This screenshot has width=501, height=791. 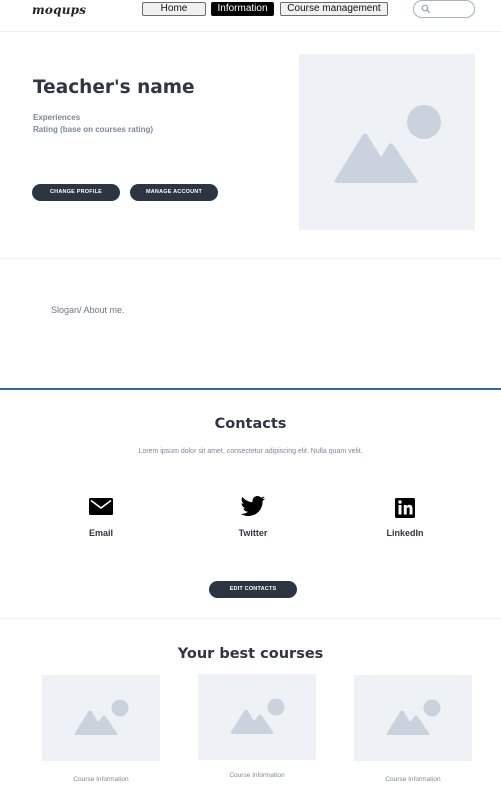 I want to click on edit-contacts-button: EDIT CONTACTS, so click(x=253, y=589).